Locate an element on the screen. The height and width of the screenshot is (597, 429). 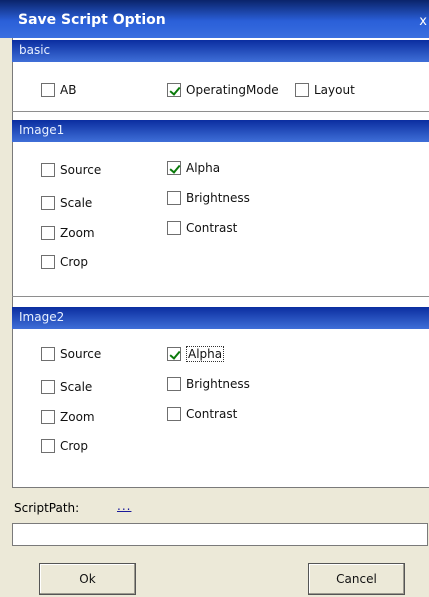
image2-checkbox-contrast: Contrast is located at coordinates (202, 414).